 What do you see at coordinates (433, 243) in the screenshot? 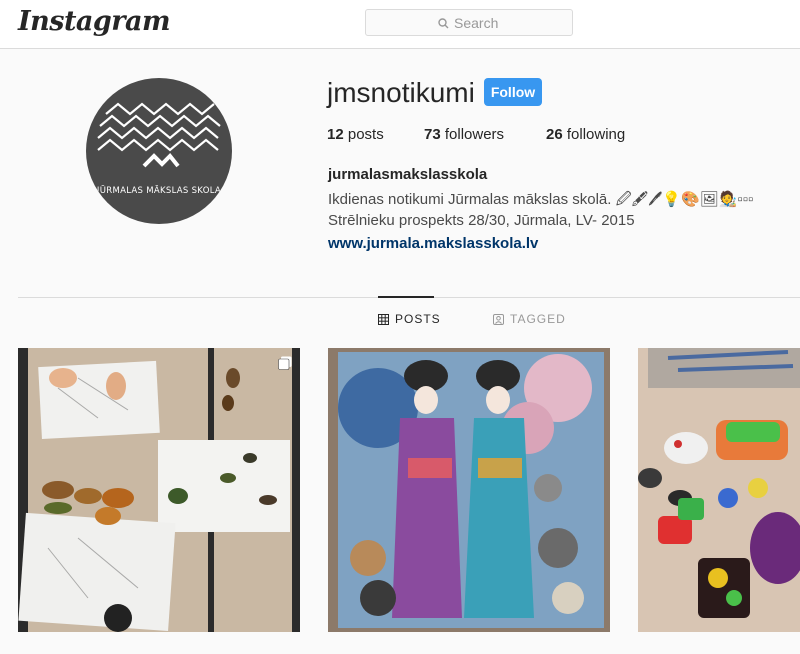
I see `profile-website-link: www.jurmala.makslasskola.lv` at bounding box center [433, 243].